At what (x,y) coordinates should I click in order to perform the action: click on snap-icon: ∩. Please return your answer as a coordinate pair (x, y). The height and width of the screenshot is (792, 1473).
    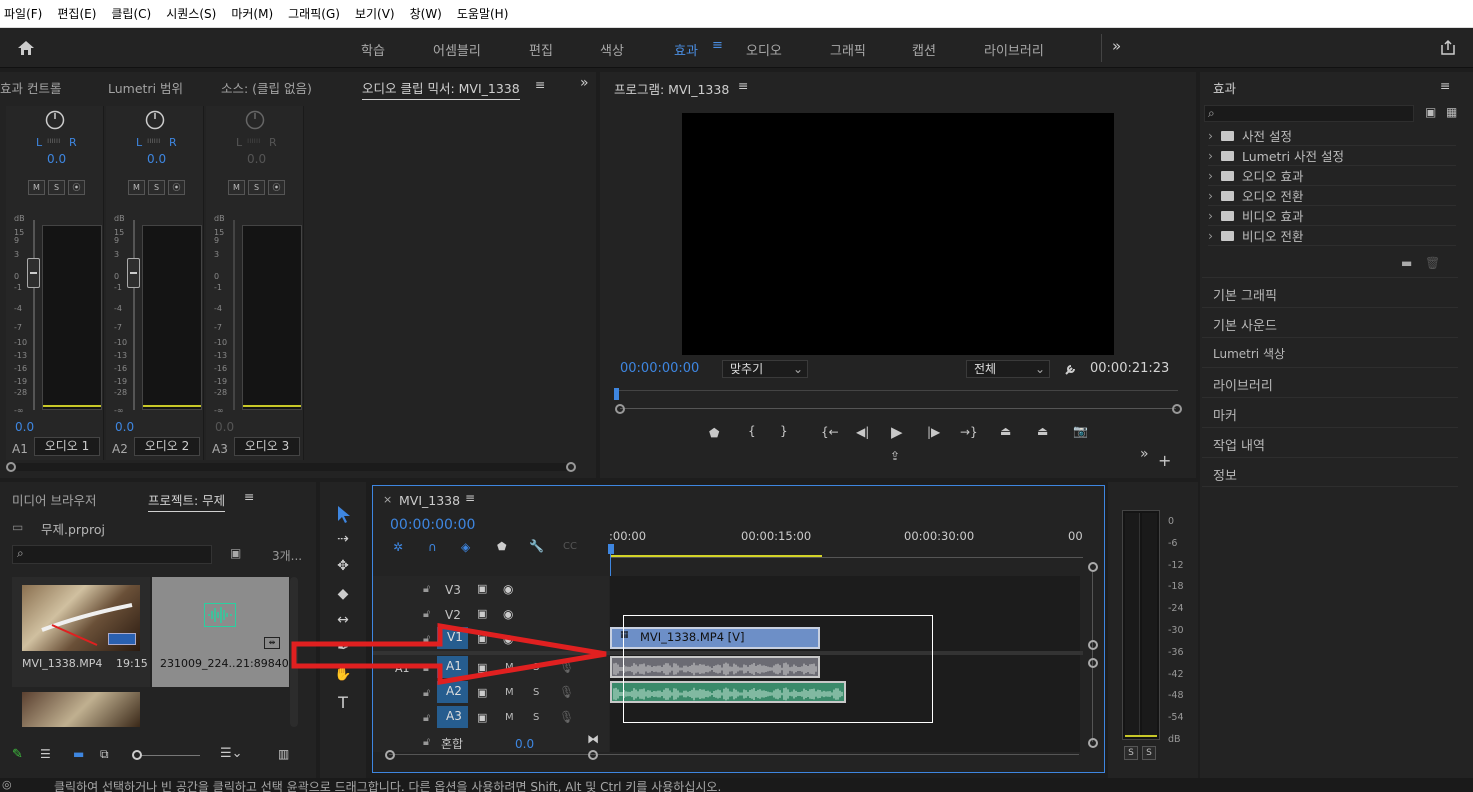
    Looking at the image, I should click on (432, 547).